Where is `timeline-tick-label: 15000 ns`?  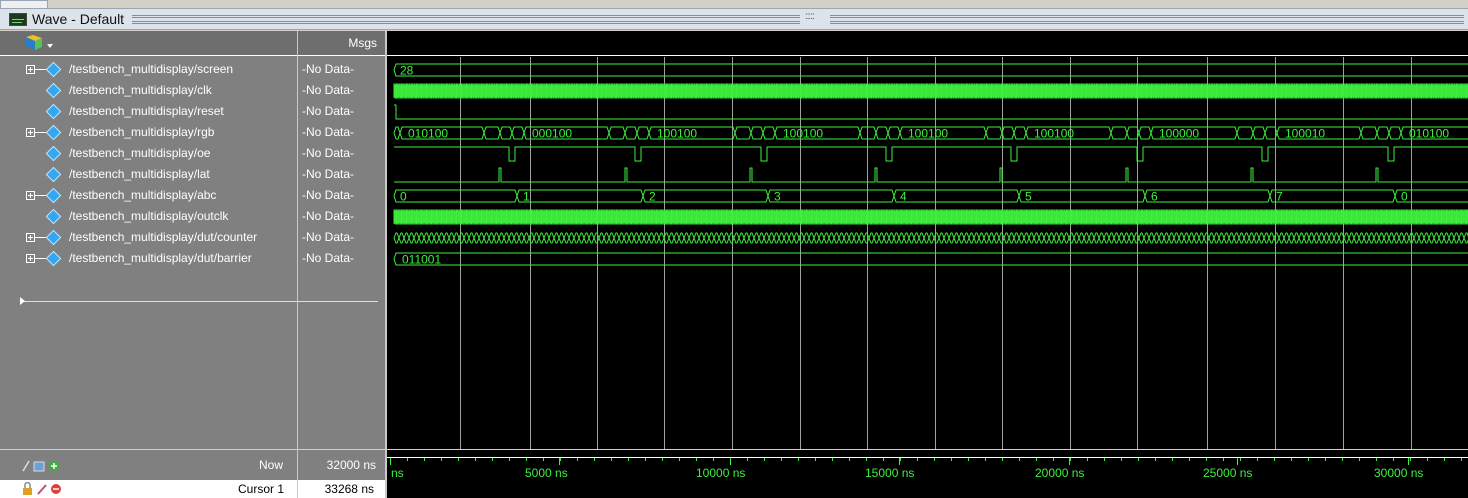 timeline-tick-label: 15000 ns is located at coordinates (890, 473).